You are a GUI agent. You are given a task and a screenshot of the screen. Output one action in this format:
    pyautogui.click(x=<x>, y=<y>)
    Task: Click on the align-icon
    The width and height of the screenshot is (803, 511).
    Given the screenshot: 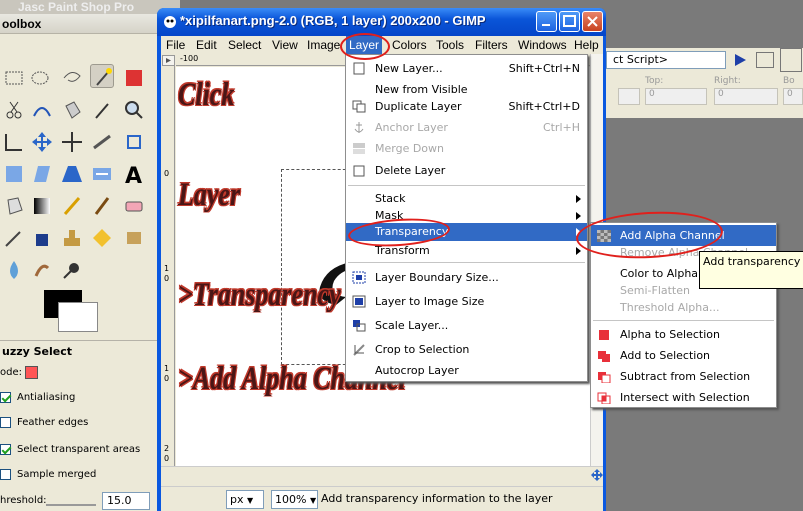 What is the action you would take?
    pyautogui.click(x=72, y=142)
    